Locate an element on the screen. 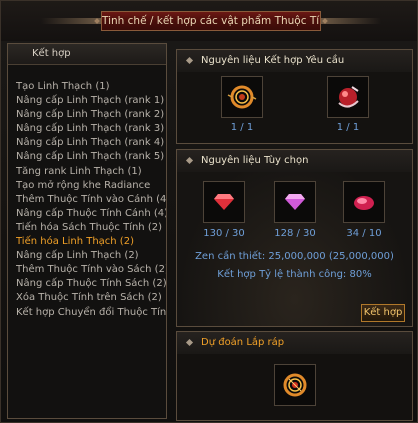  result-ring-icon is located at coordinates (295, 385).